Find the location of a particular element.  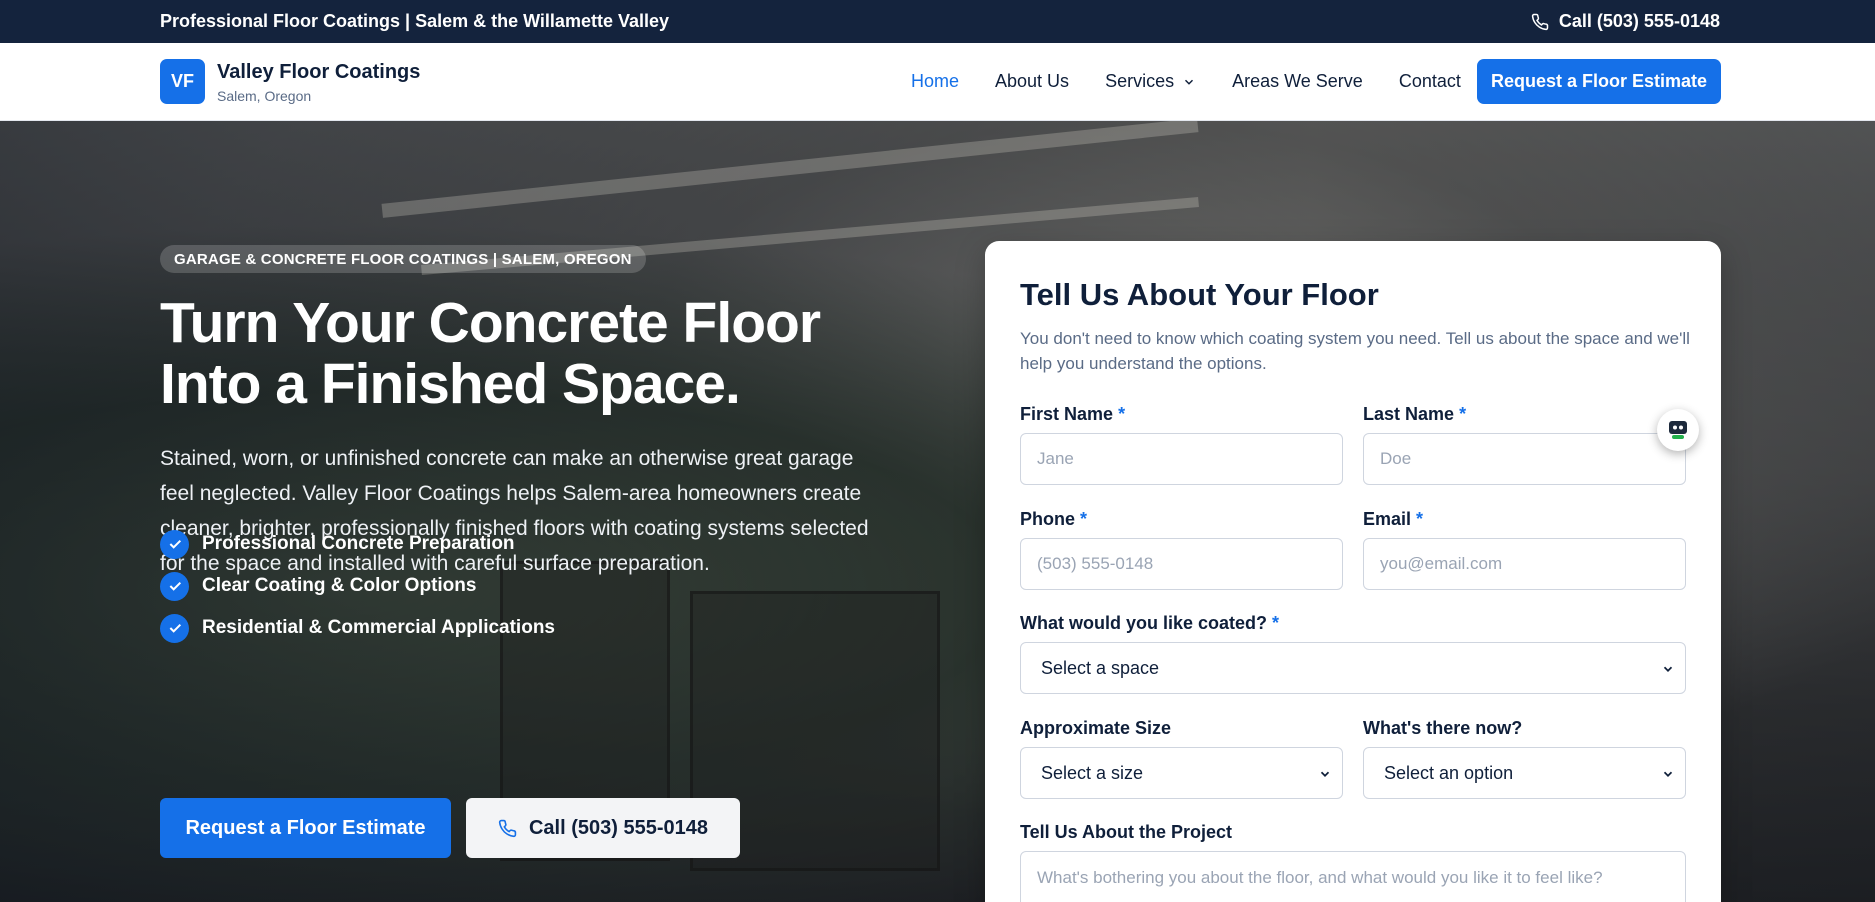

checklist-item: Clear Coating & Color Options is located at coordinates (357, 586).